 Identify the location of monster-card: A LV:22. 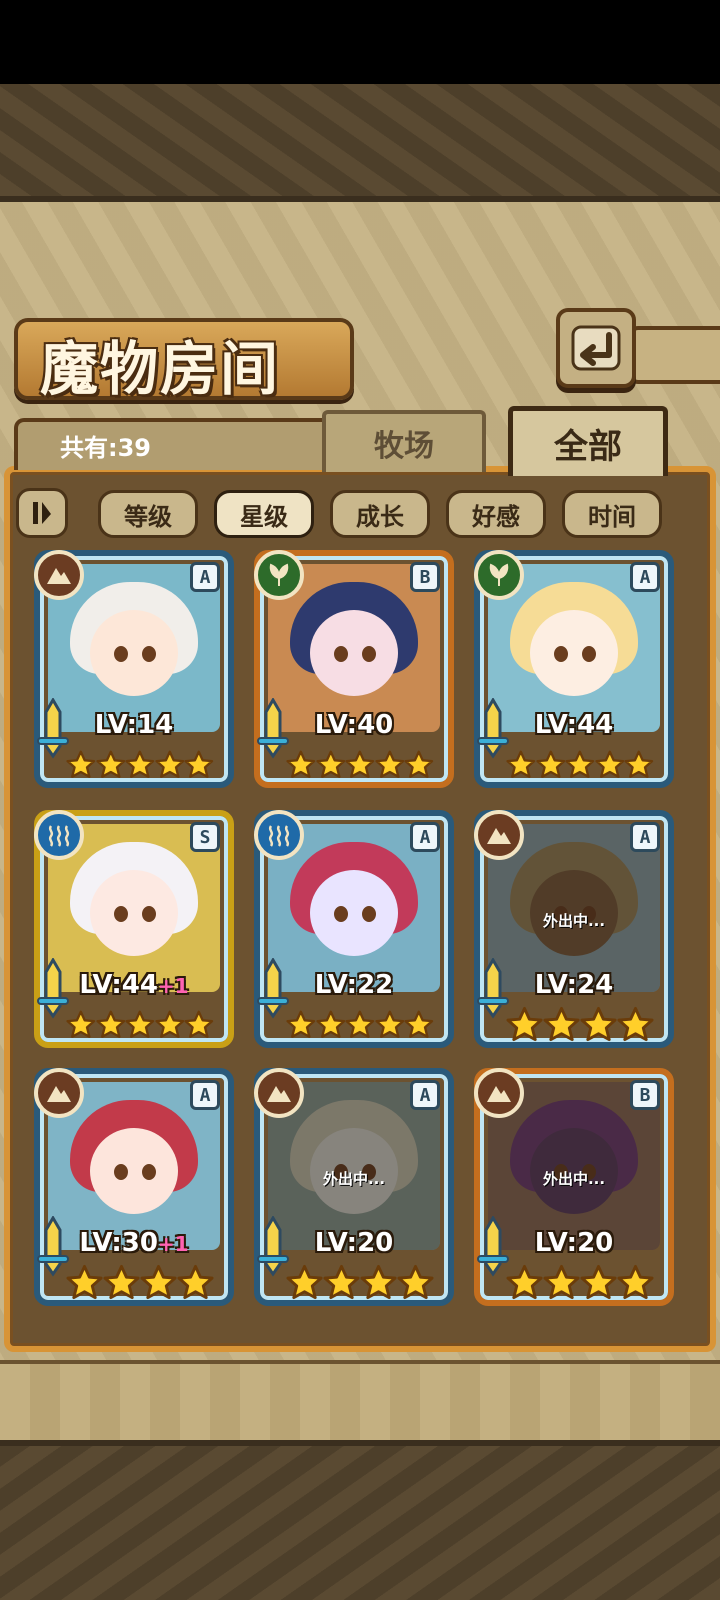
(354, 929).